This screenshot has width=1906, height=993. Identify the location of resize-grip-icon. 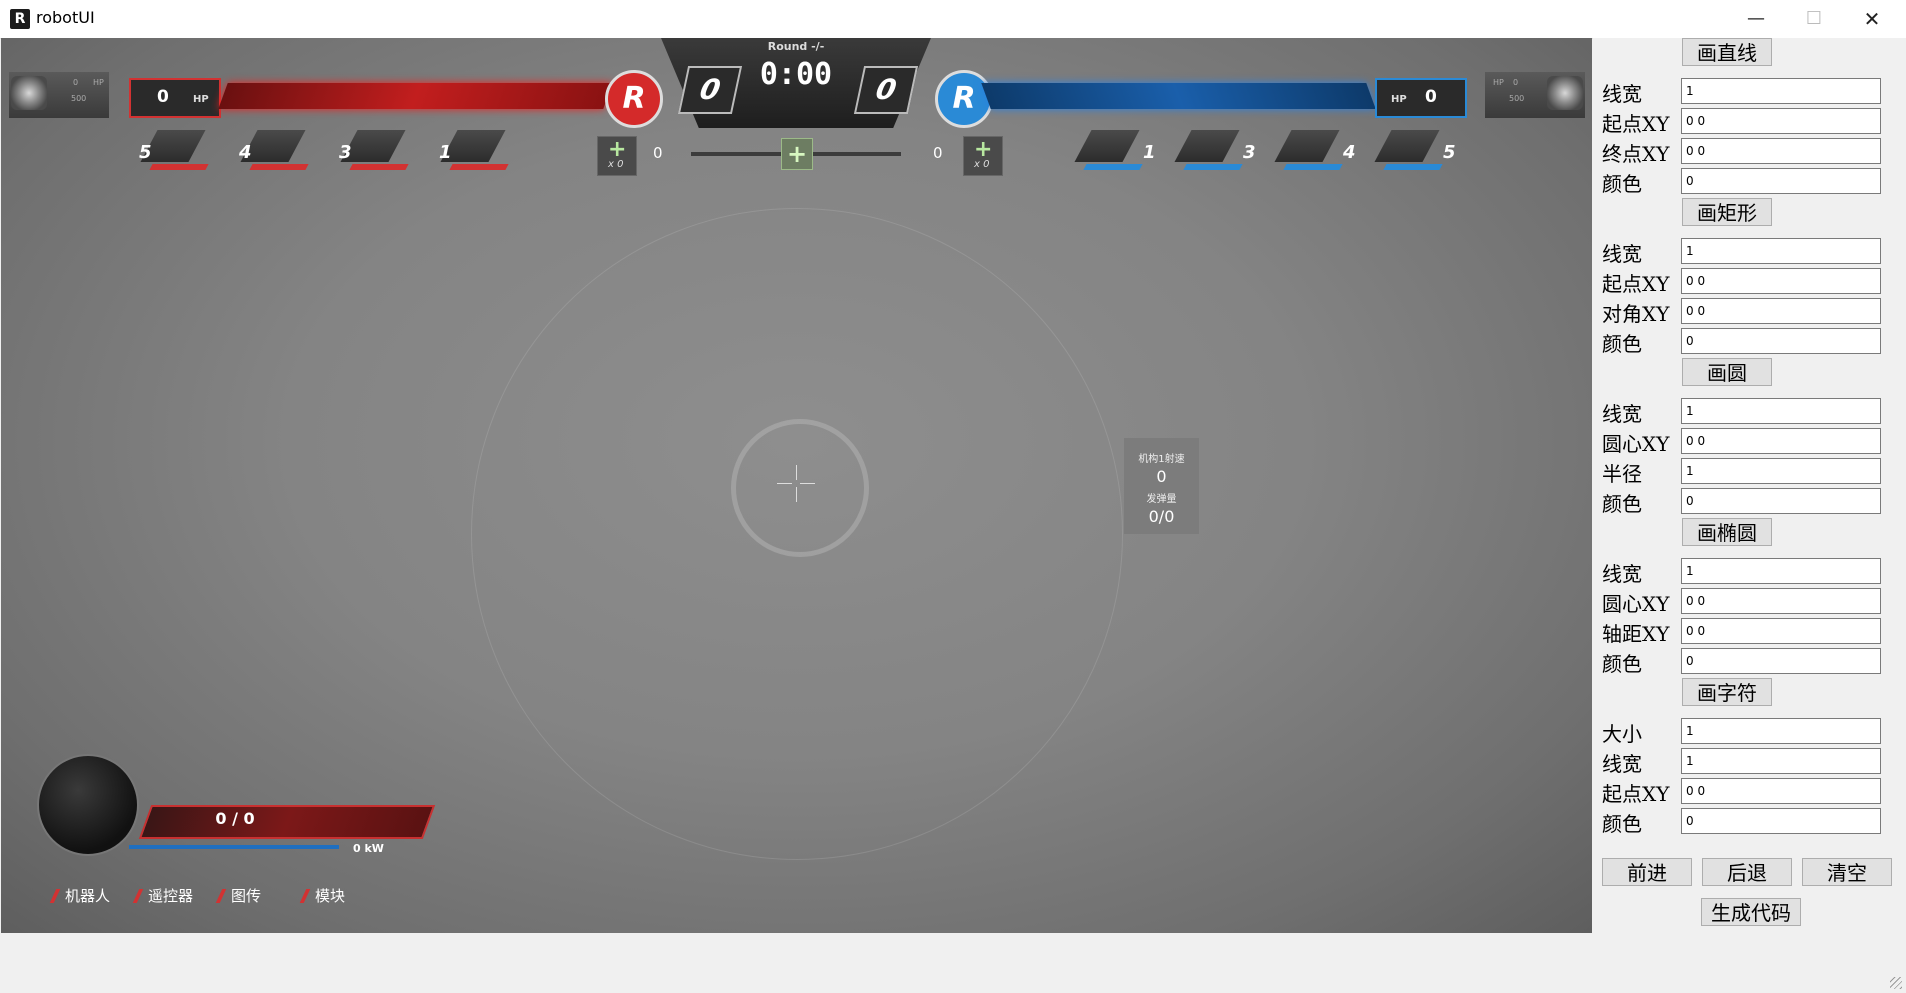
(1896, 983).